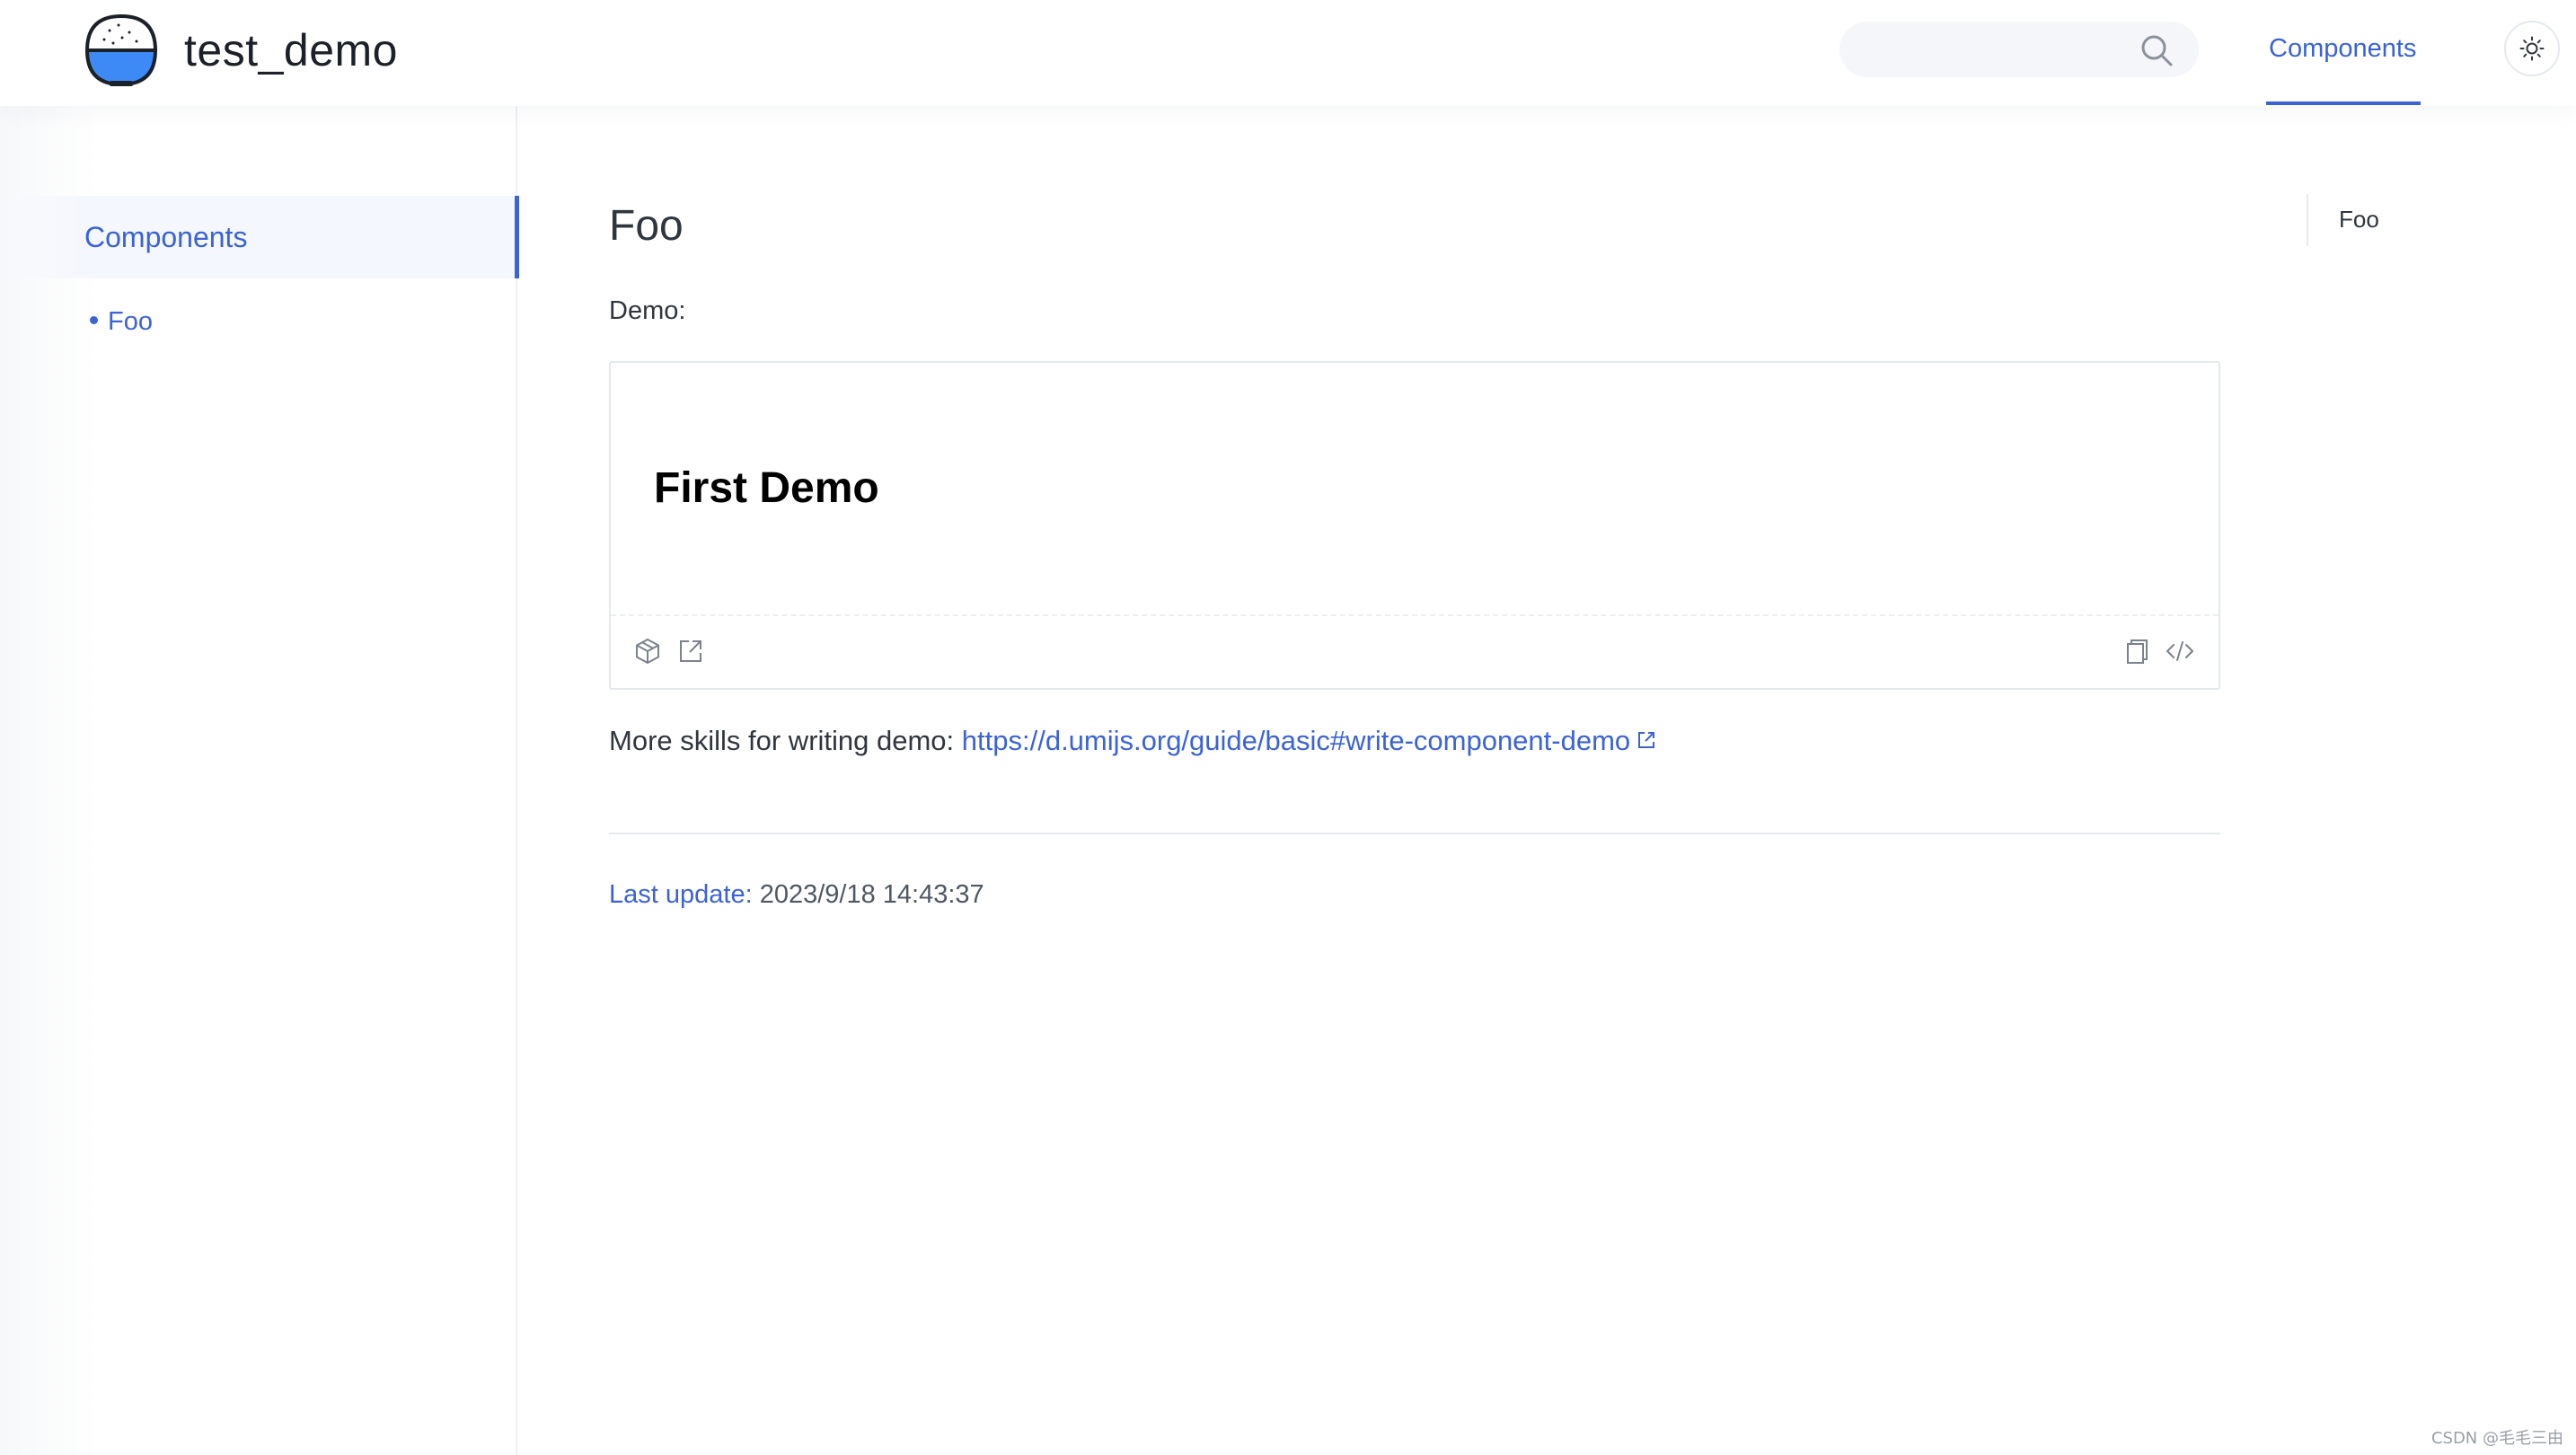 The width and height of the screenshot is (2576, 1455). What do you see at coordinates (1415, 652) in the screenshot?
I see `demo-actions-bar` at bounding box center [1415, 652].